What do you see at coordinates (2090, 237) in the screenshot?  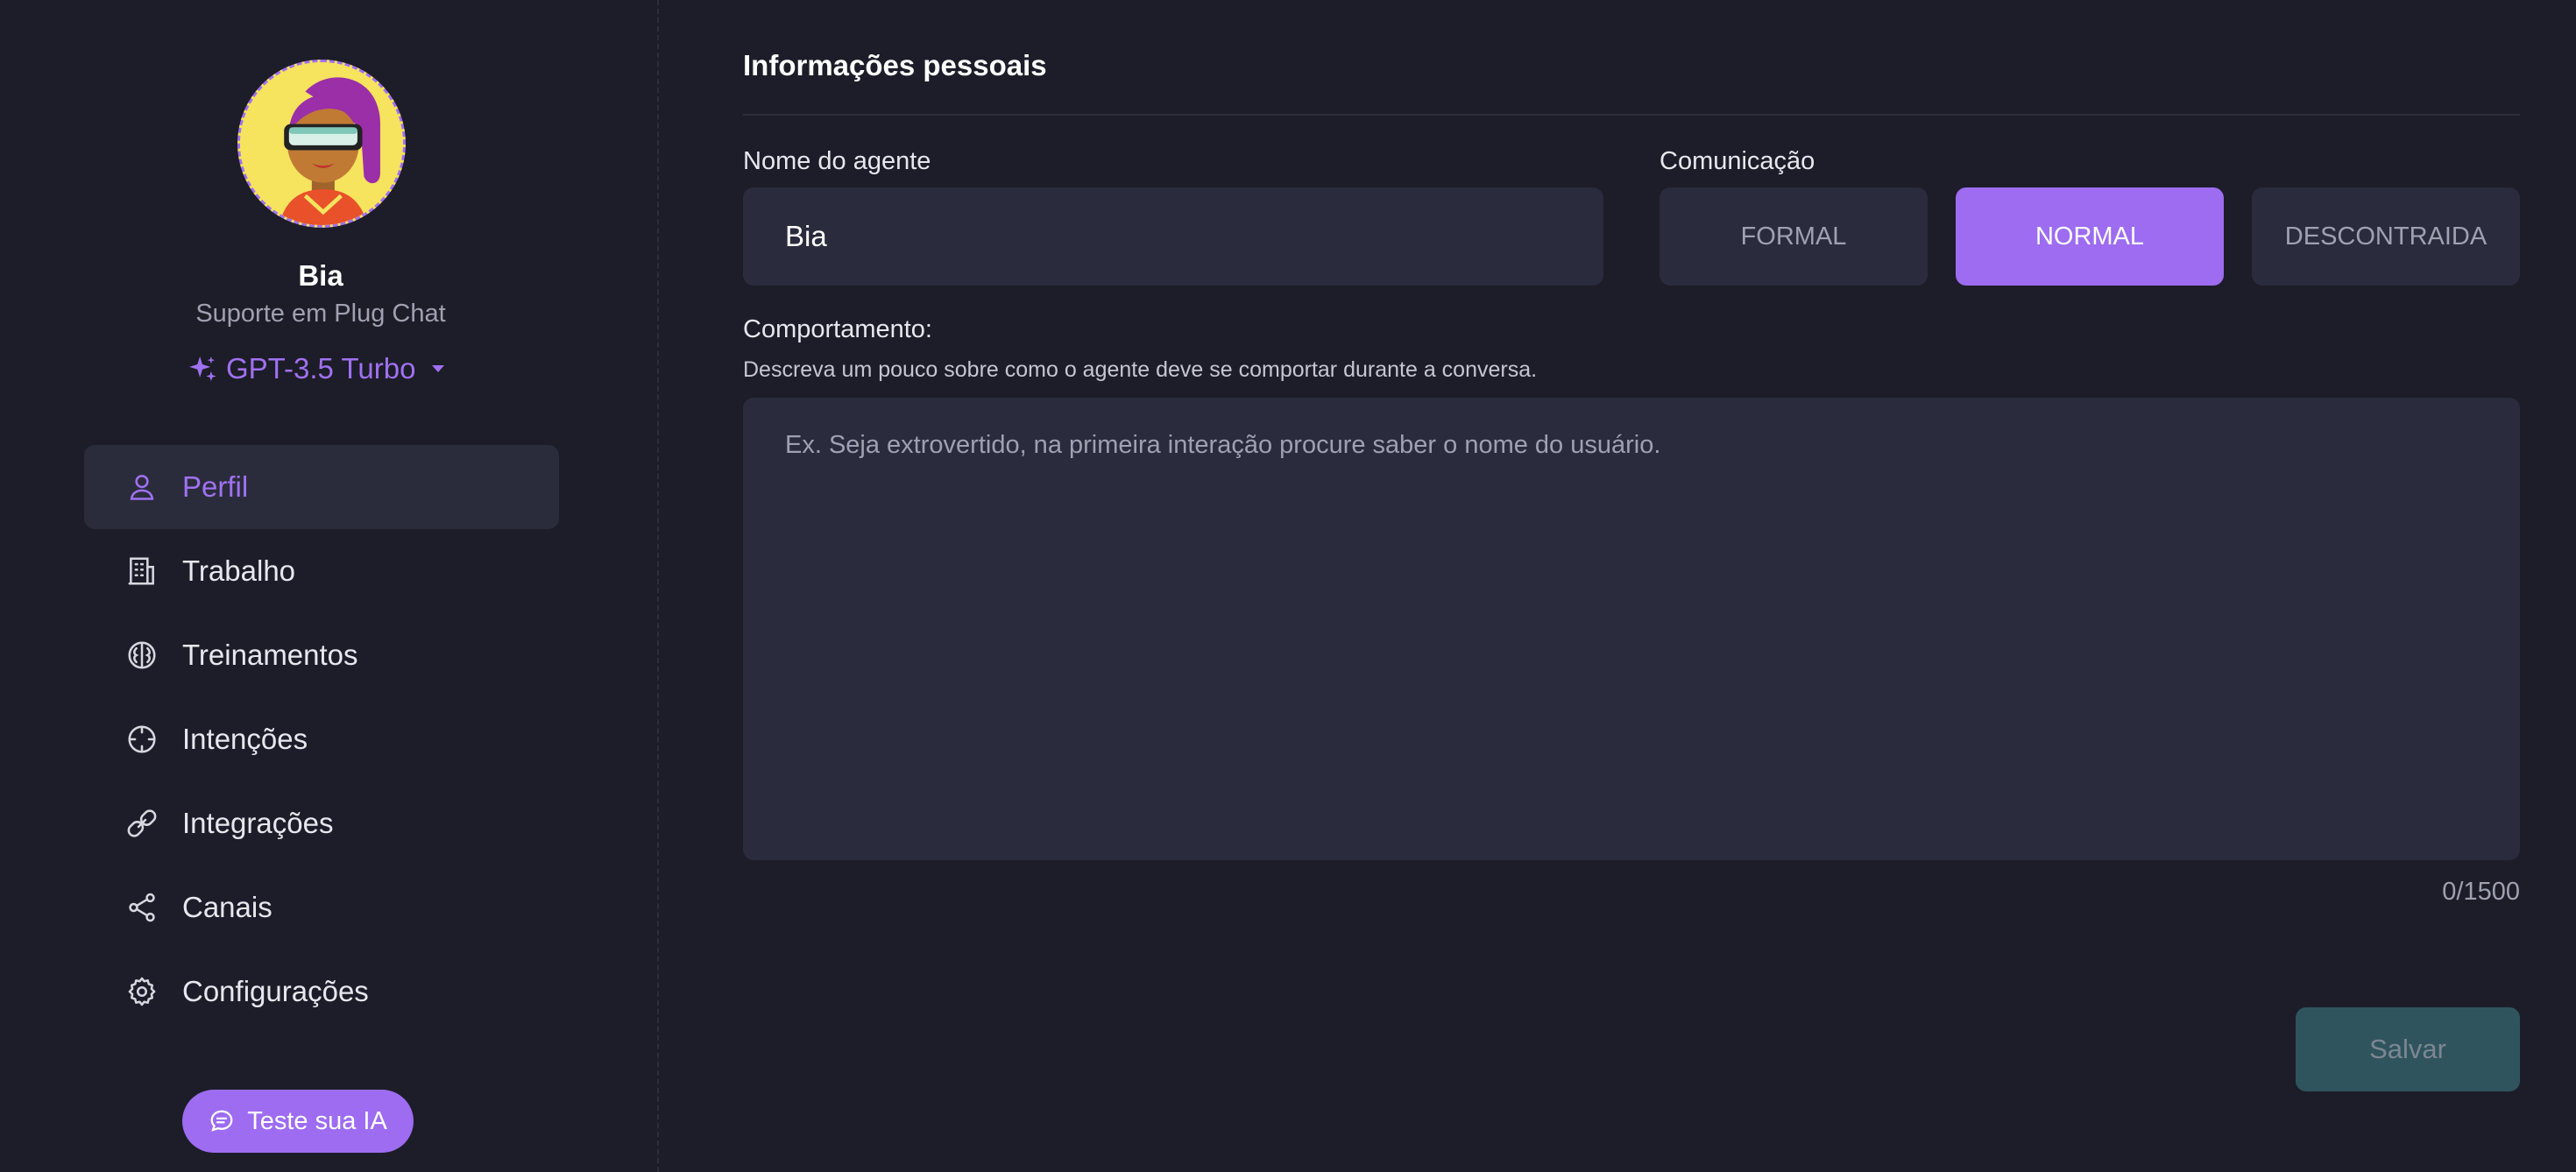 I see `communication-normal-button: NORMAL` at bounding box center [2090, 237].